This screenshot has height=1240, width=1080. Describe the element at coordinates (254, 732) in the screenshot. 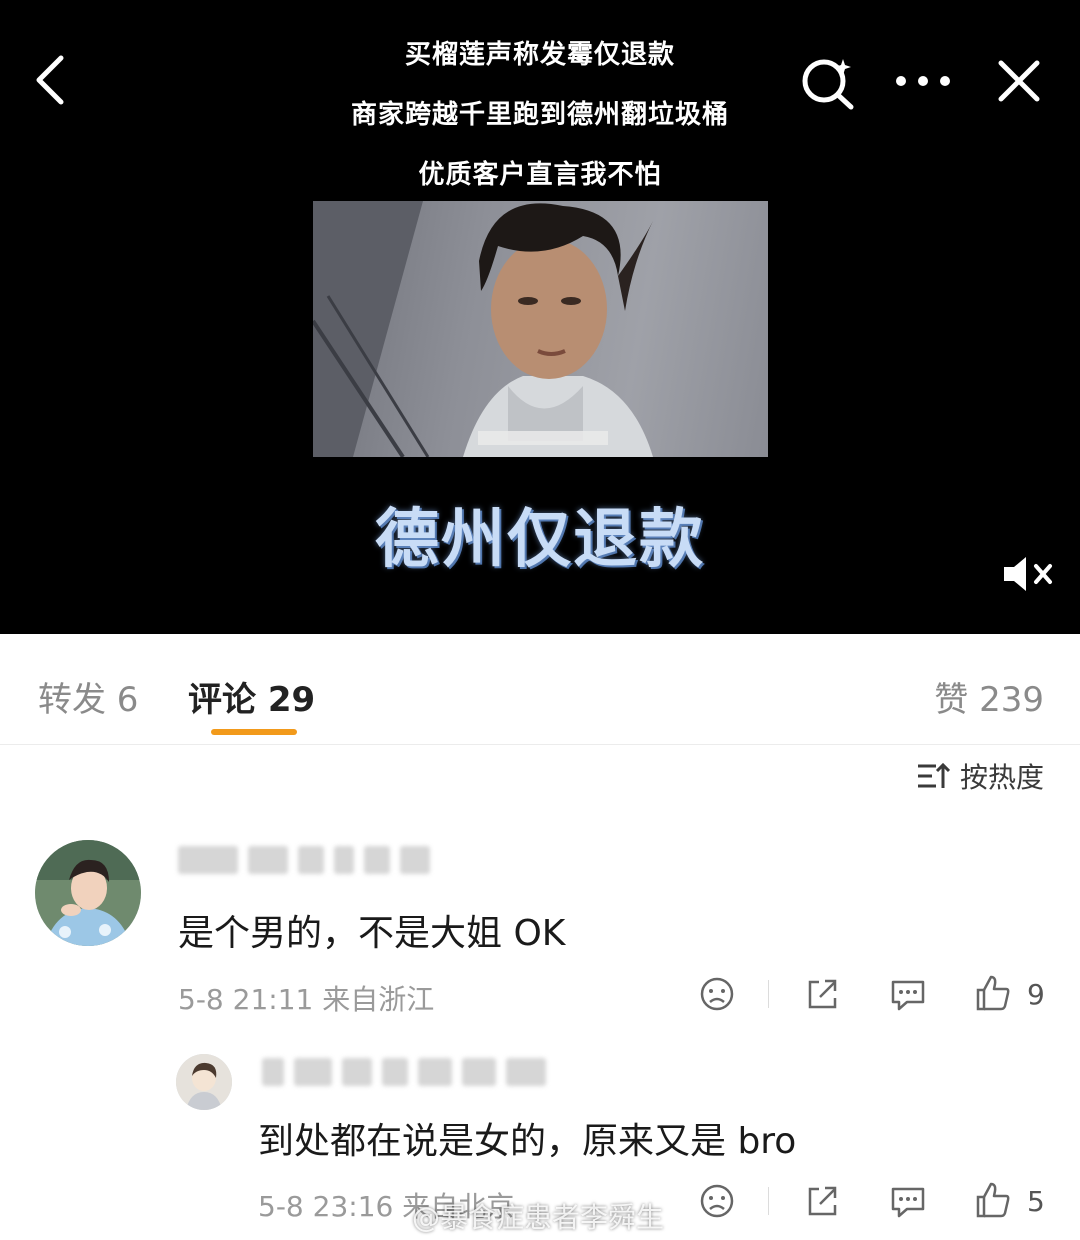

I see `active-tab-indicator` at that location.